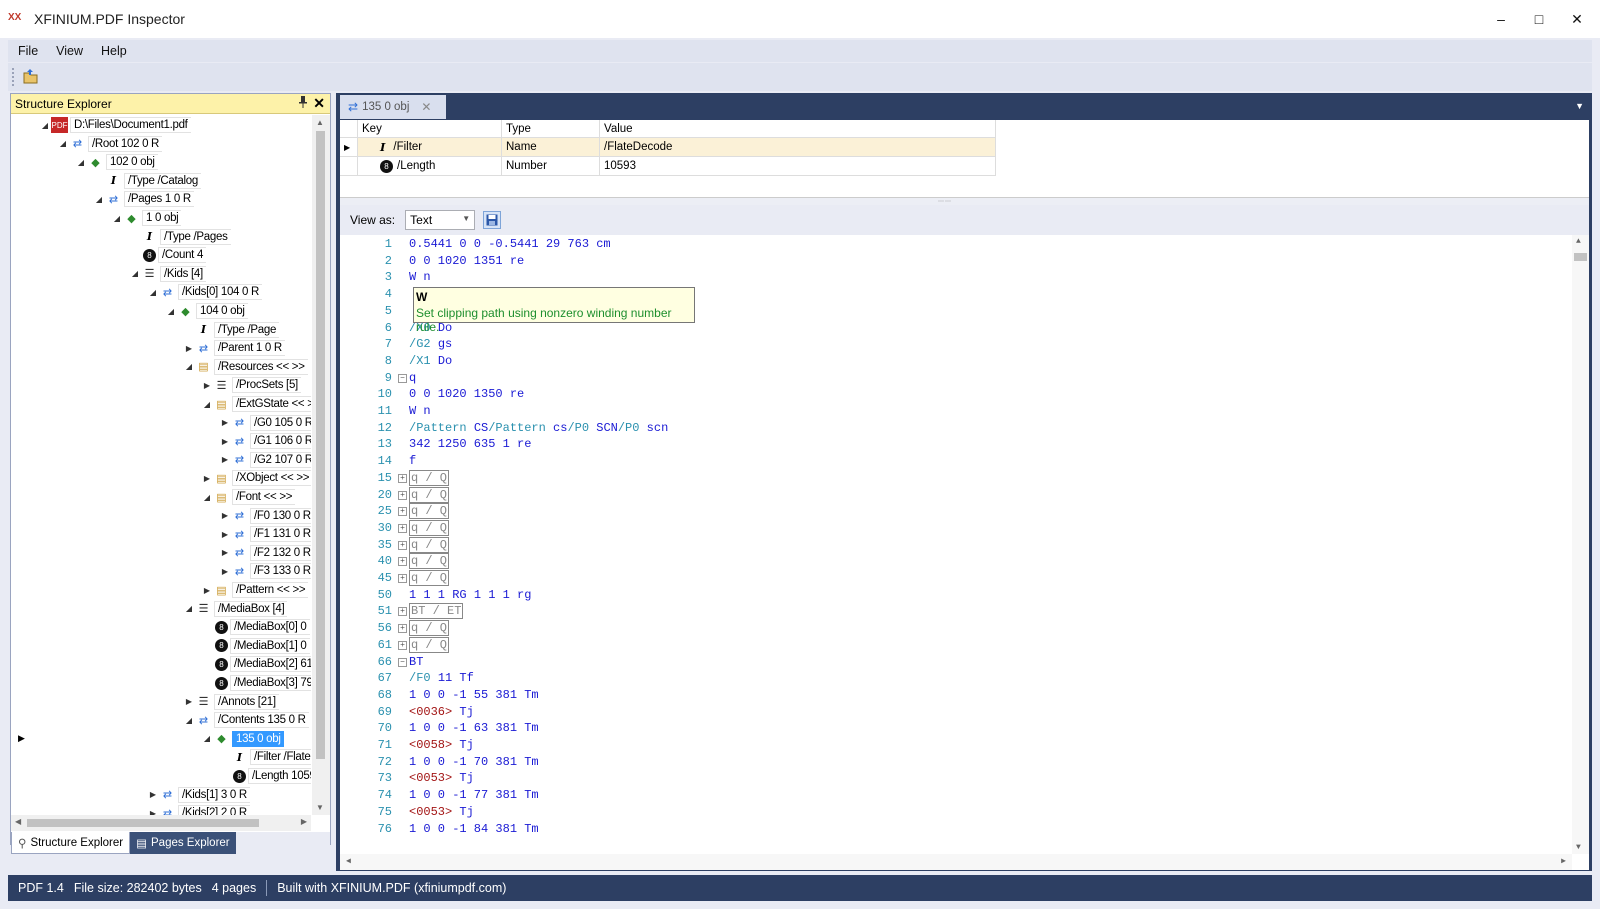  I want to click on code-line: 1 0 0 -1 63 381 Tm, so click(474, 728).